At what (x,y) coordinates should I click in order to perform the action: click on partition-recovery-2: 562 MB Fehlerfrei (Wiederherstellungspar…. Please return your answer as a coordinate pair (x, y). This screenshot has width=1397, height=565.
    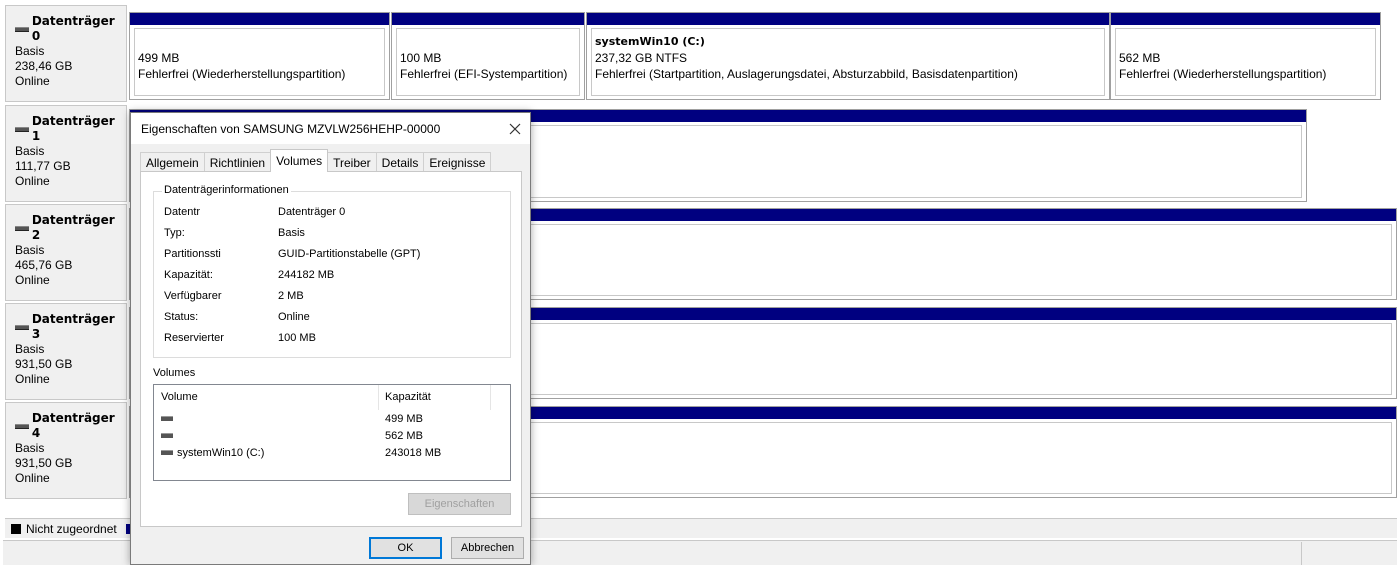
    Looking at the image, I should click on (1245, 56).